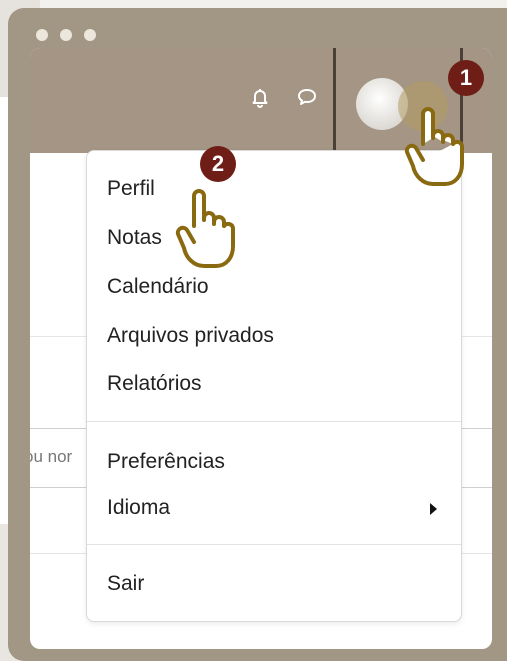 Image resolution: width=507 pixels, height=661 pixels. Describe the element at coordinates (154, 384) in the screenshot. I see `menu-item-relatorios: Relatórios` at that location.